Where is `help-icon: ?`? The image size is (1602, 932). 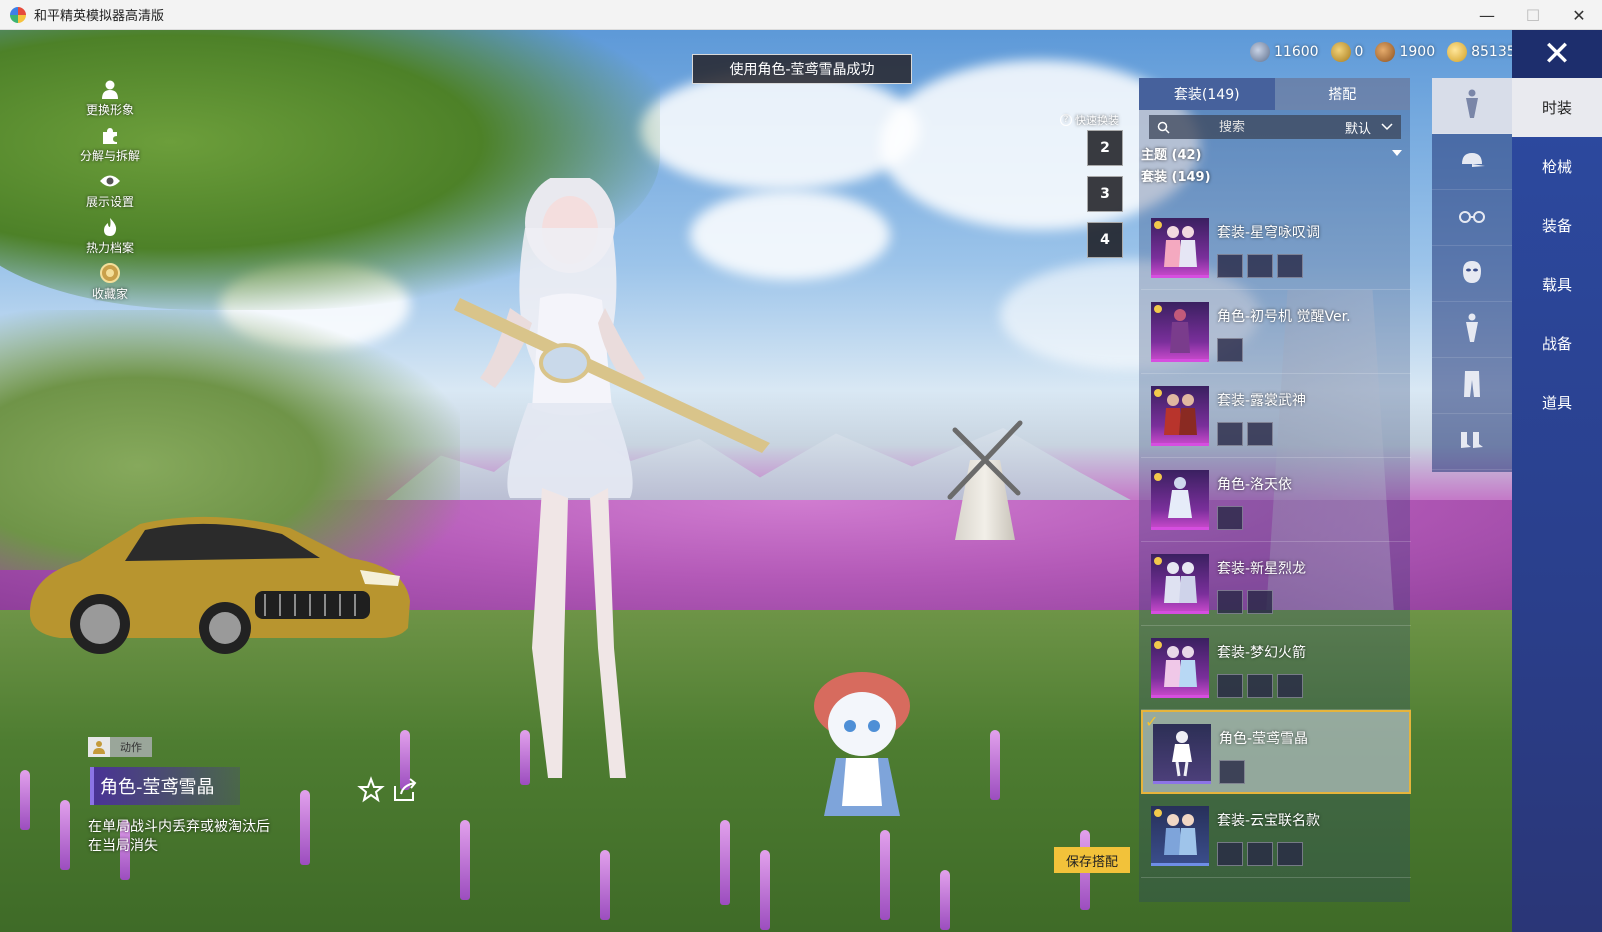
help-icon: ? is located at coordinates (1066, 120).